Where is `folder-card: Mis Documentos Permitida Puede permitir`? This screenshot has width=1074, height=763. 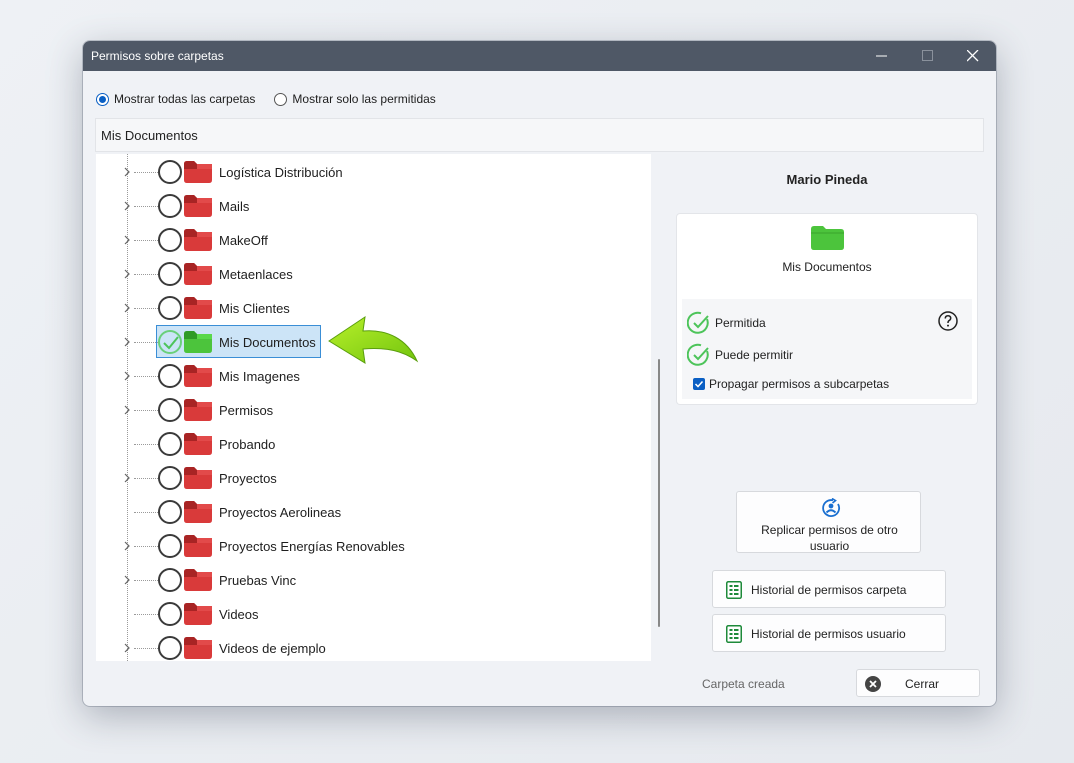 folder-card: Mis Documentos Permitida Puede permitir is located at coordinates (827, 309).